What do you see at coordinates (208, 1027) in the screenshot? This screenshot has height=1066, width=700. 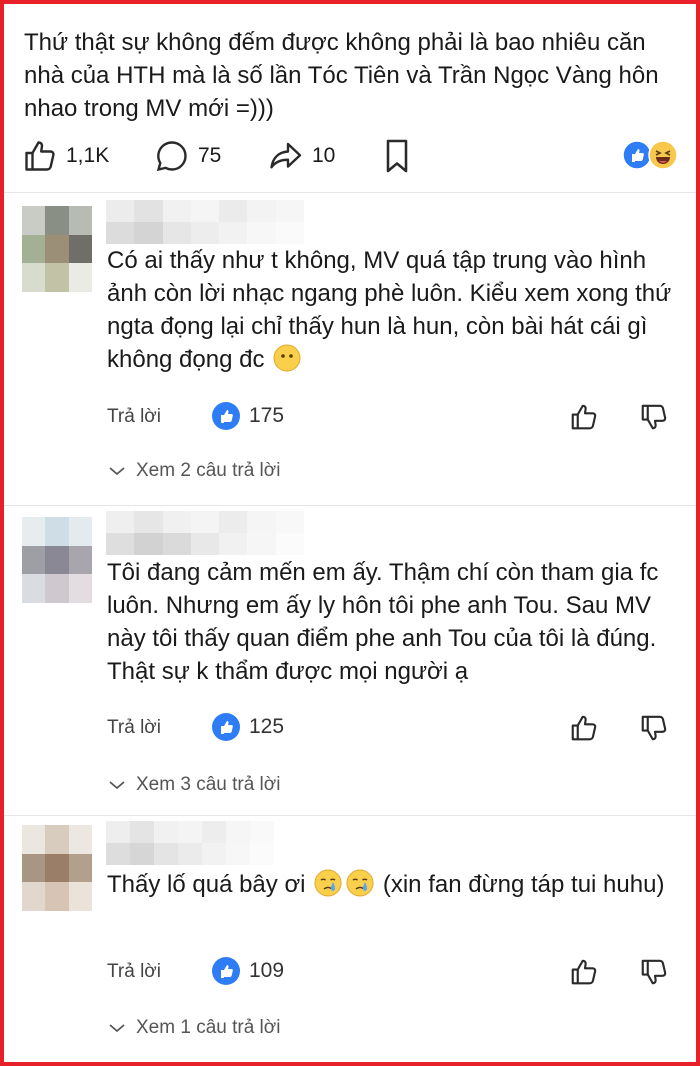 I see `see-replies-label: Xem 1 câu trả lời` at bounding box center [208, 1027].